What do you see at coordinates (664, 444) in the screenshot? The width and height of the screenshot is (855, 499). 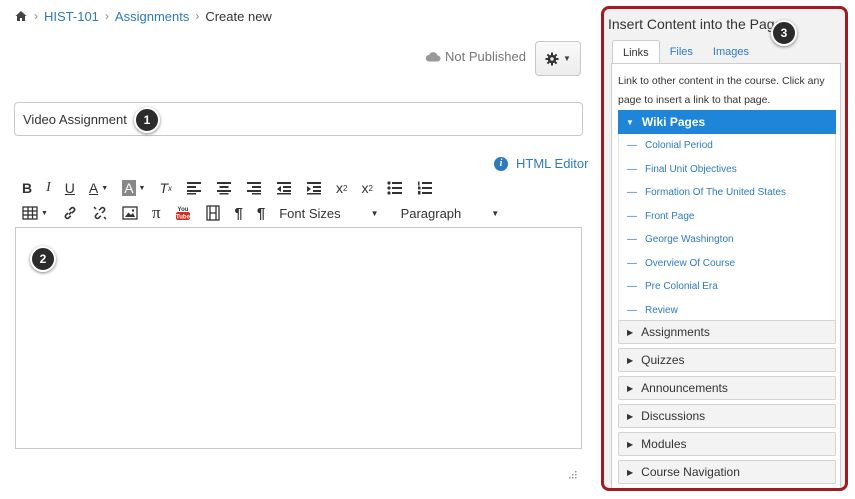 I see `section-label: Modules` at bounding box center [664, 444].